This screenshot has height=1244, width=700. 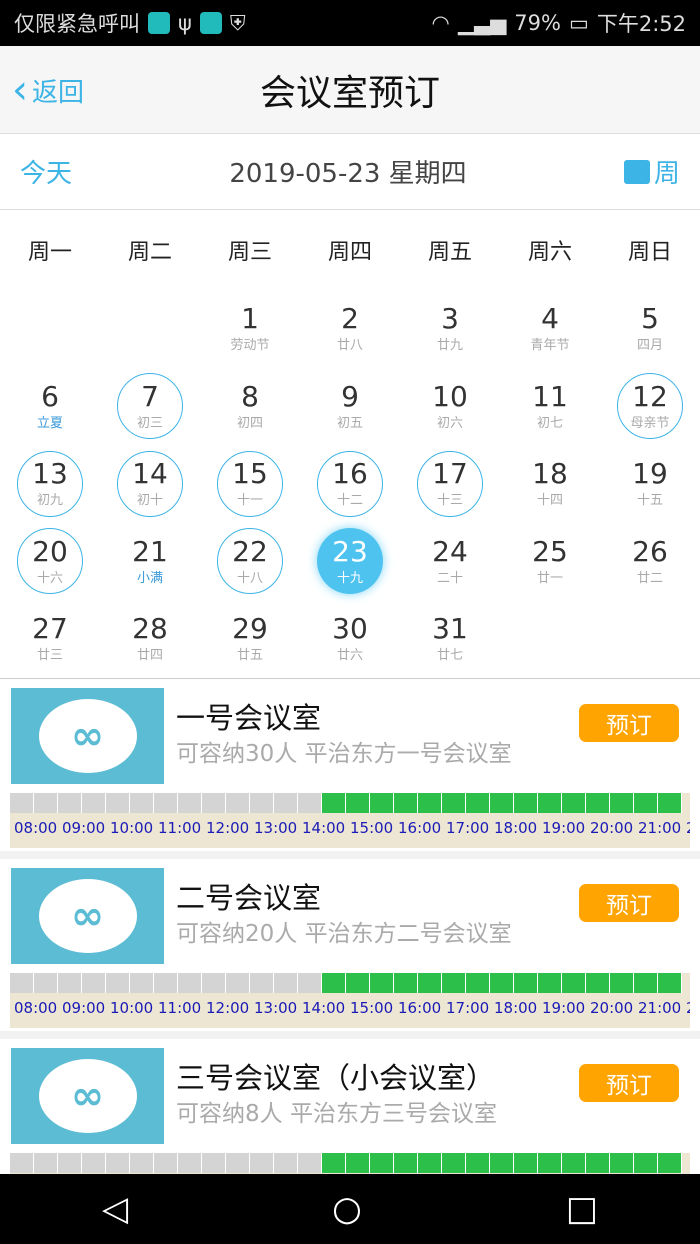 I want to click on calendar-day: 31 廿七, so click(x=450, y=639).